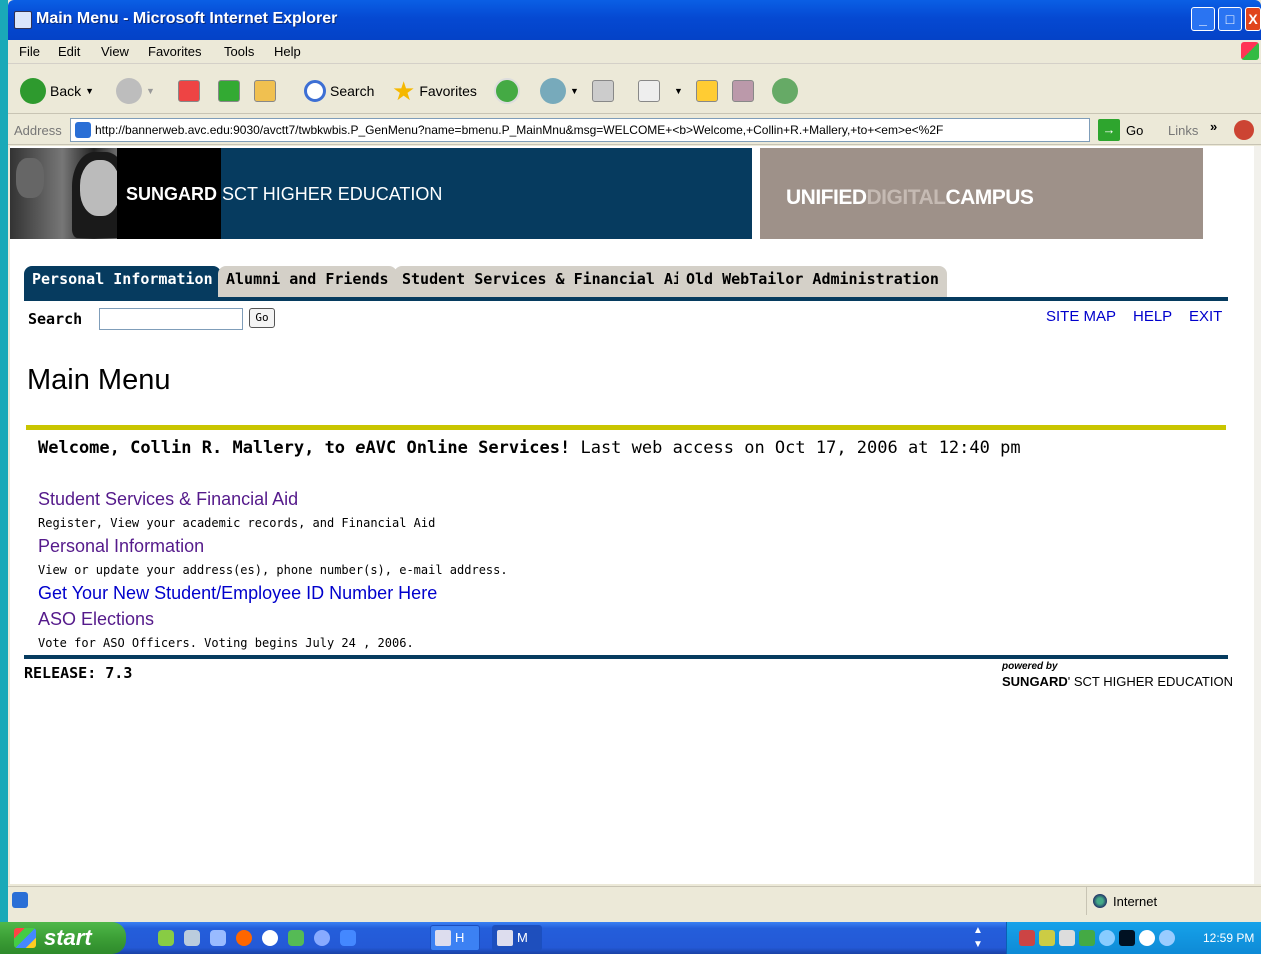  Describe the element at coordinates (626, 657) in the screenshot. I see `footer-rule` at that location.